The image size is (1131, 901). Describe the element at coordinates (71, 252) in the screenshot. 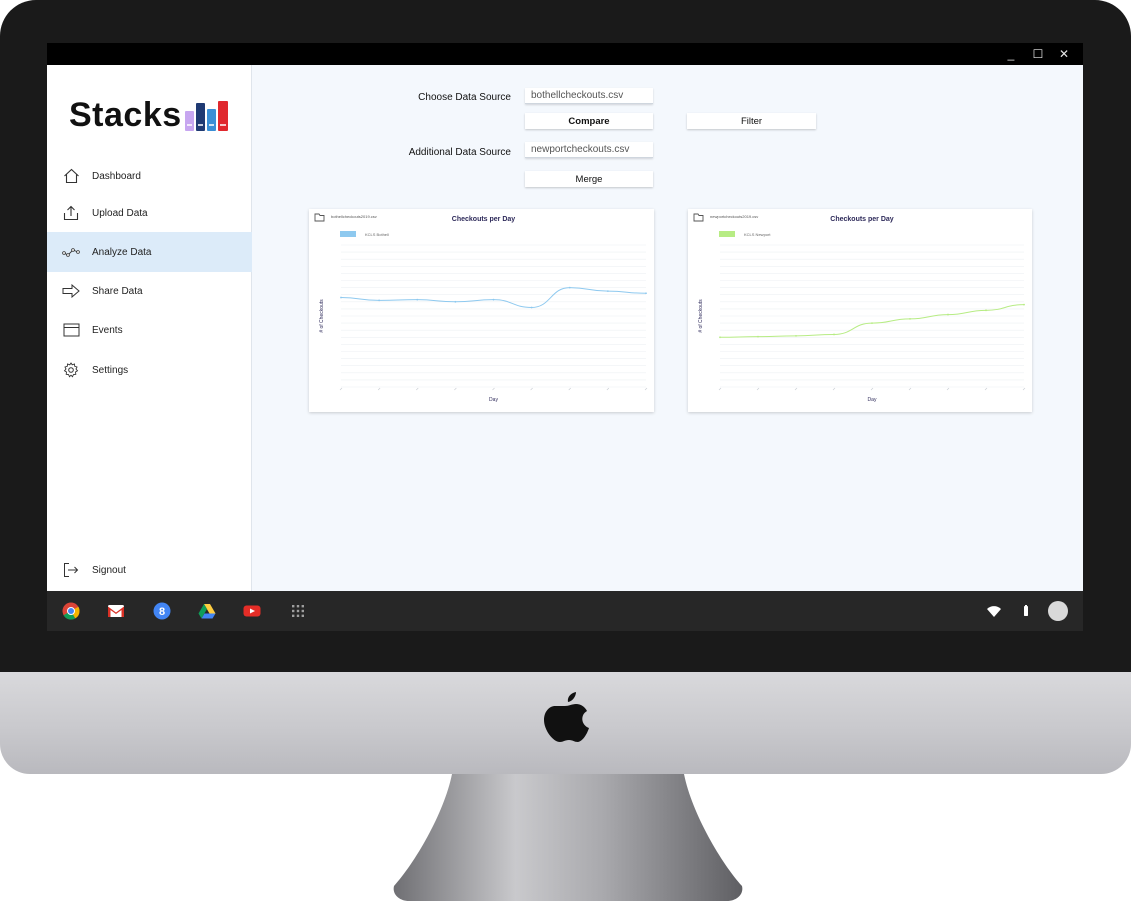

I see `analyze-icon` at that location.